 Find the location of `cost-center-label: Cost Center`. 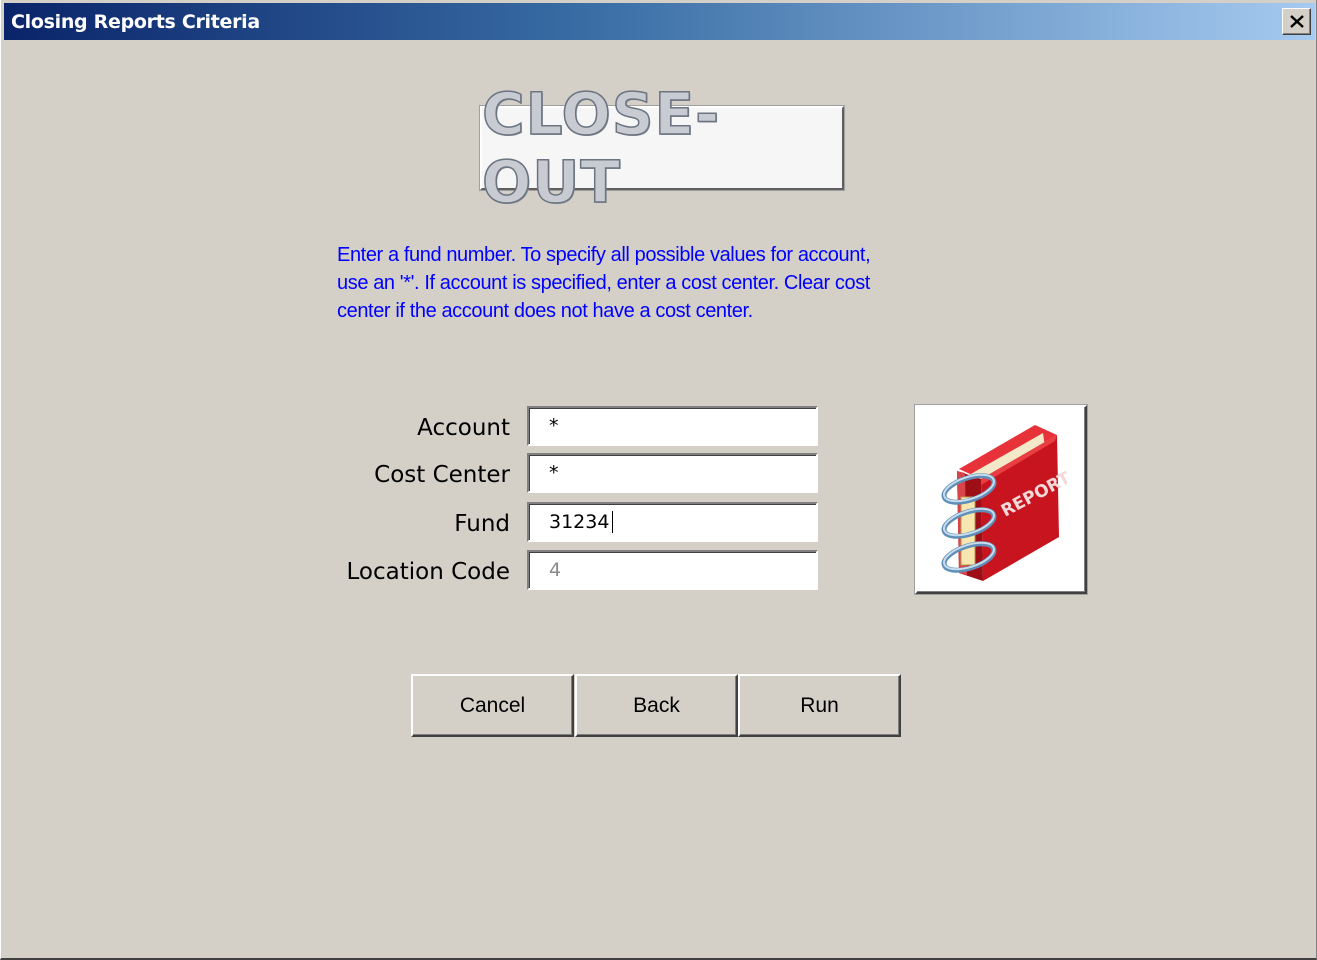

cost-center-label: Cost Center is located at coordinates (442, 475).